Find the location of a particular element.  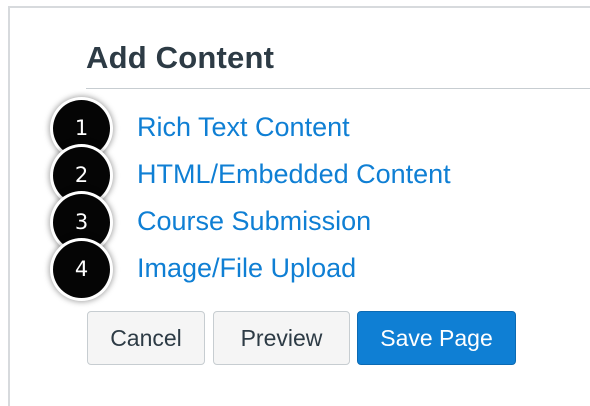

cancel-button: Cancel is located at coordinates (146, 338).